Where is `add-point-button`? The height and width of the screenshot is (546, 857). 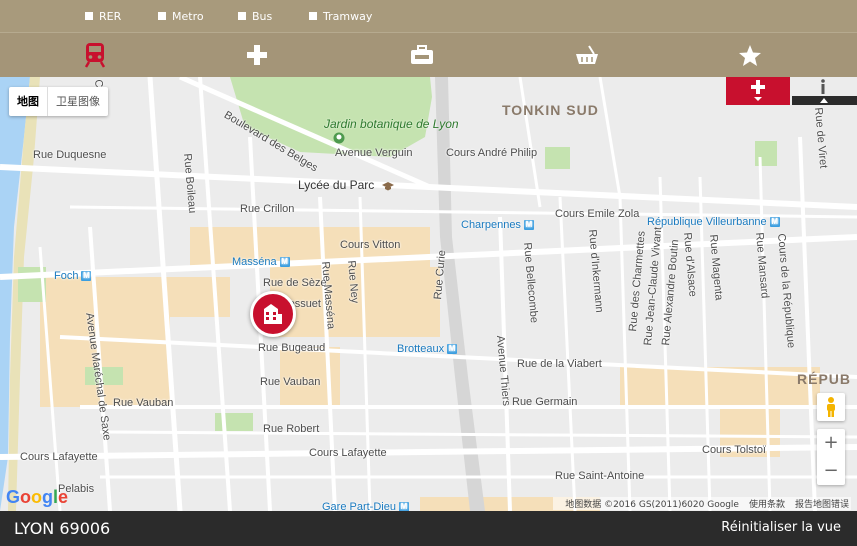
add-point-button is located at coordinates (758, 91).